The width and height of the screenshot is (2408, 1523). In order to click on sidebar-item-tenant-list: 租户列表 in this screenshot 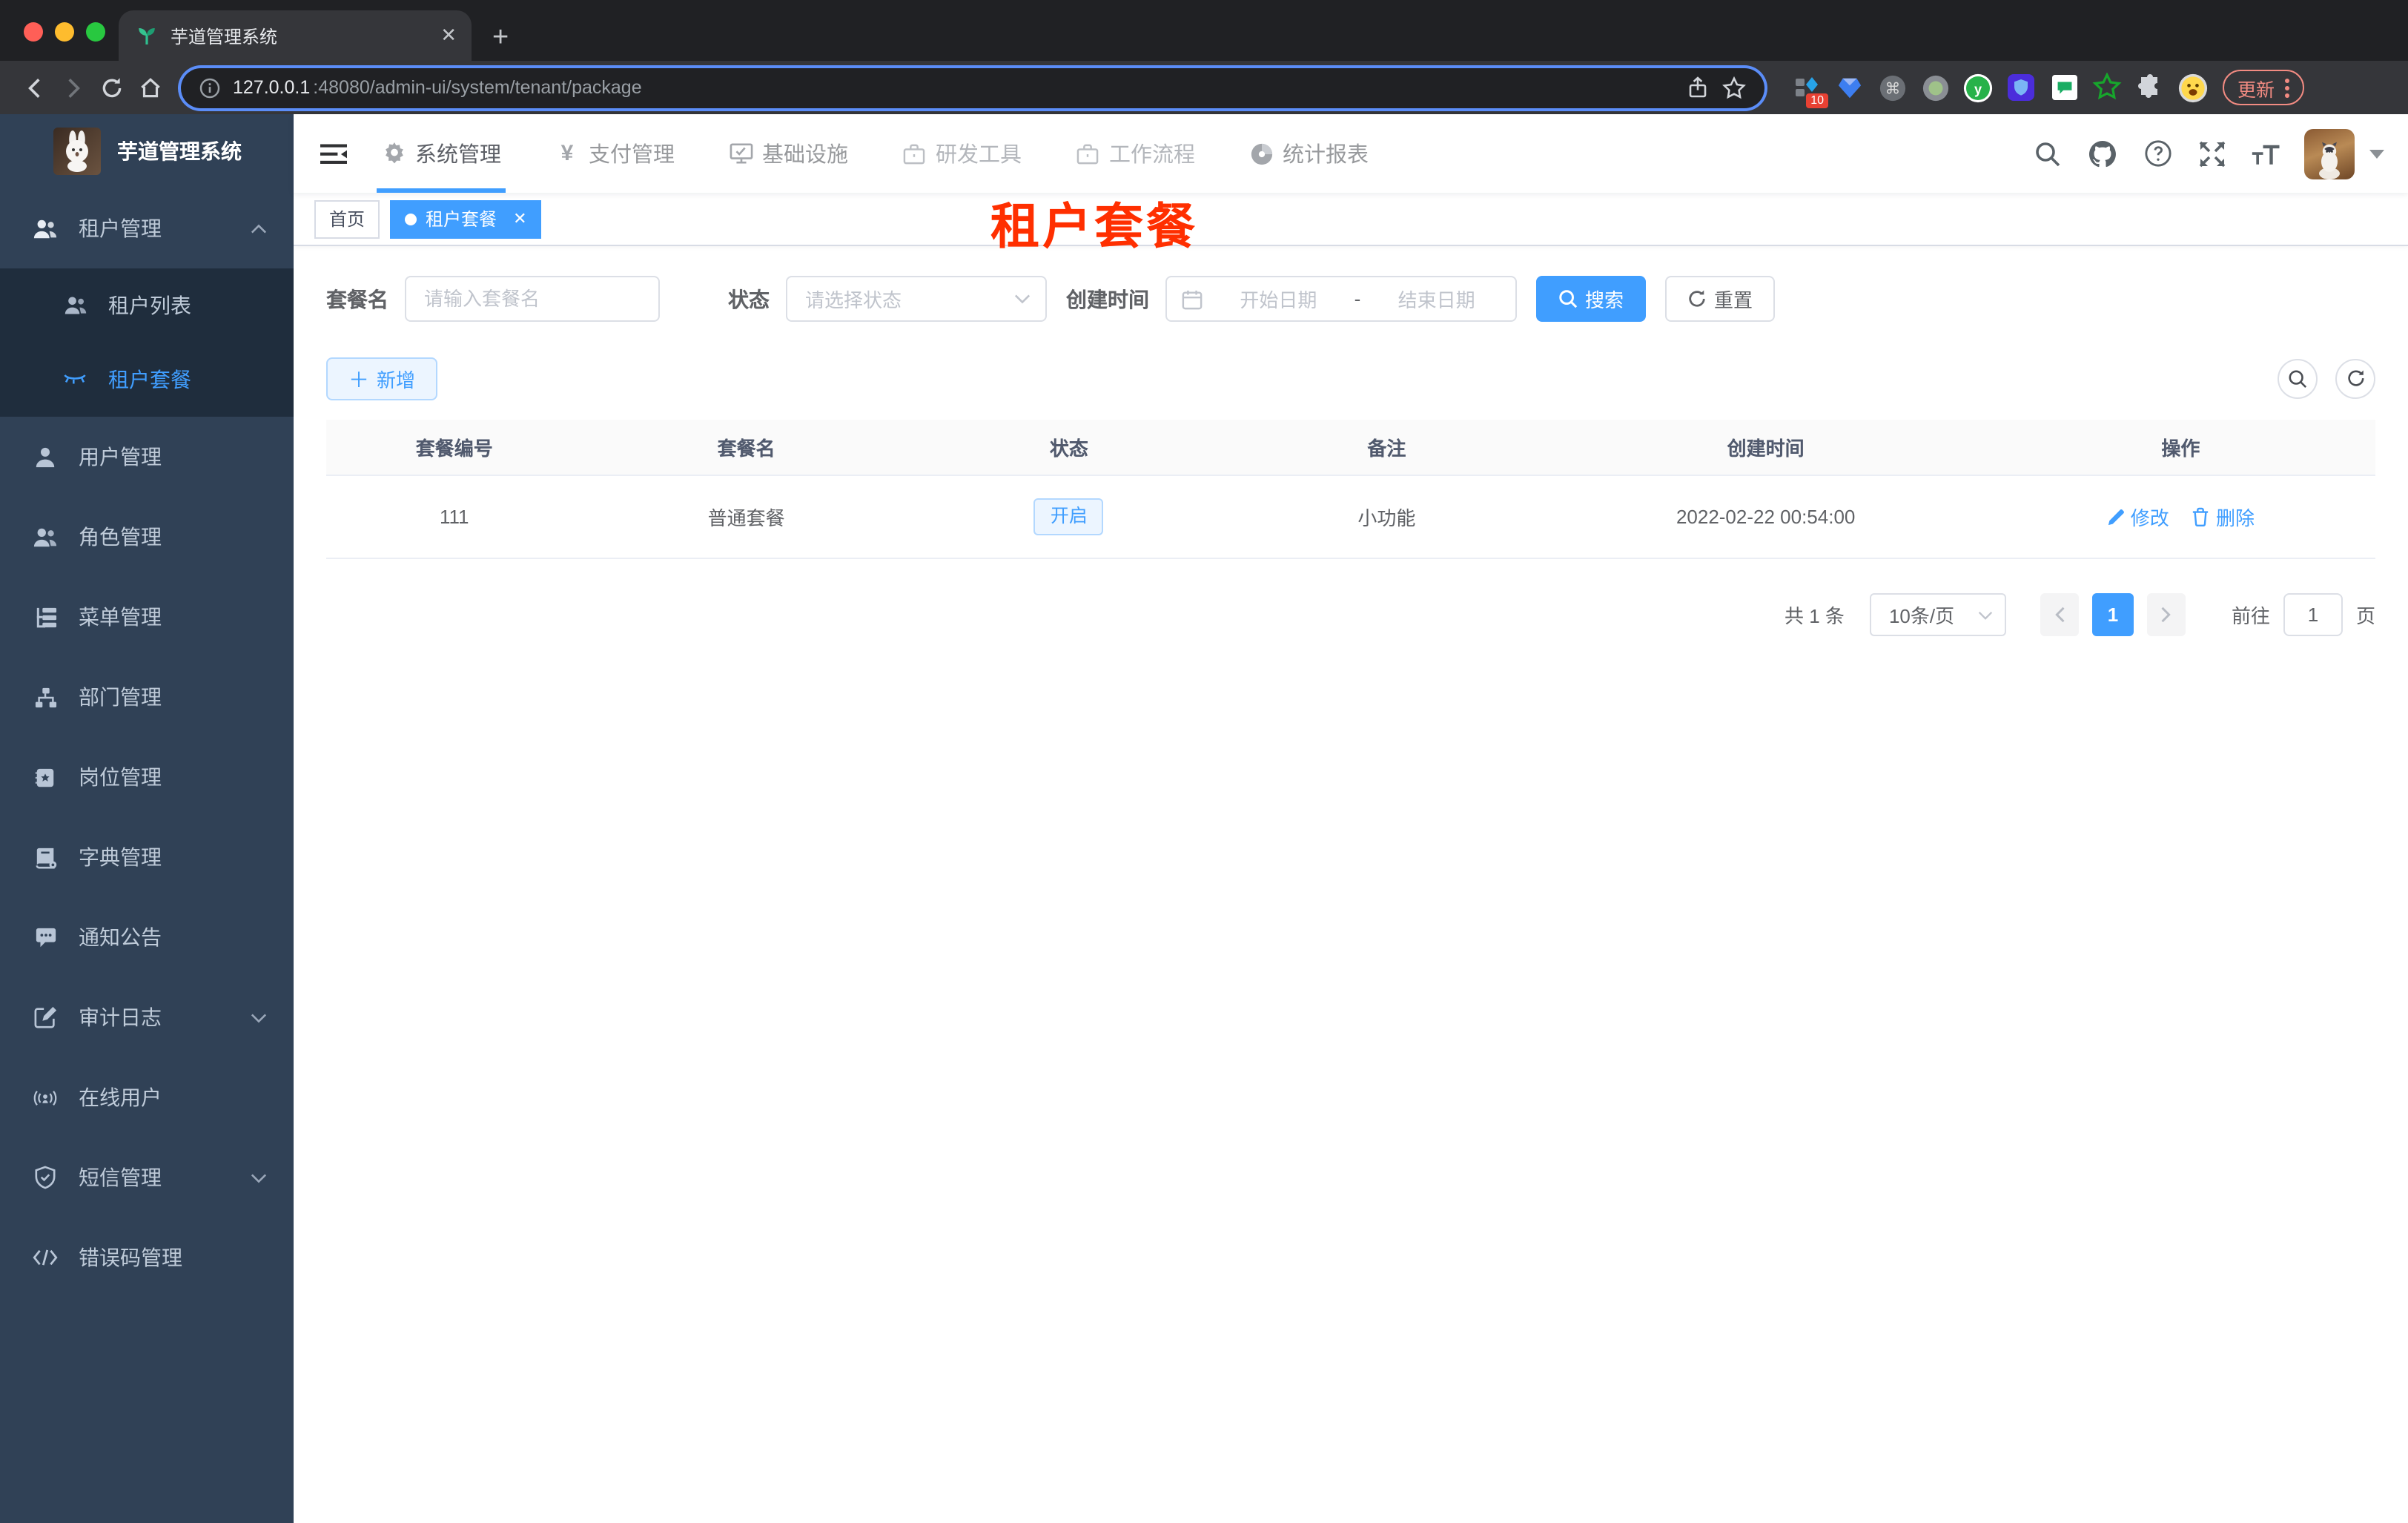, I will do `click(147, 305)`.